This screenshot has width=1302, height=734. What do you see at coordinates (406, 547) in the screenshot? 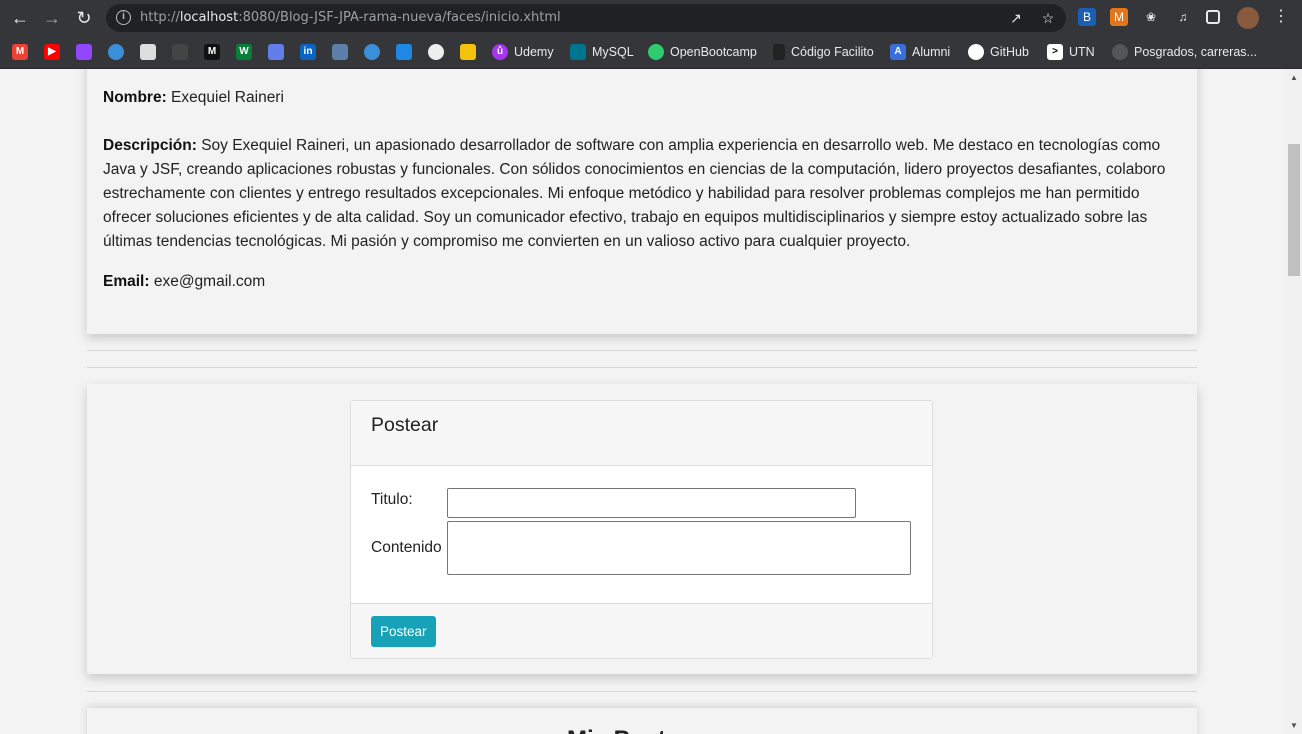
I see `contenido-label: Contenido` at bounding box center [406, 547].